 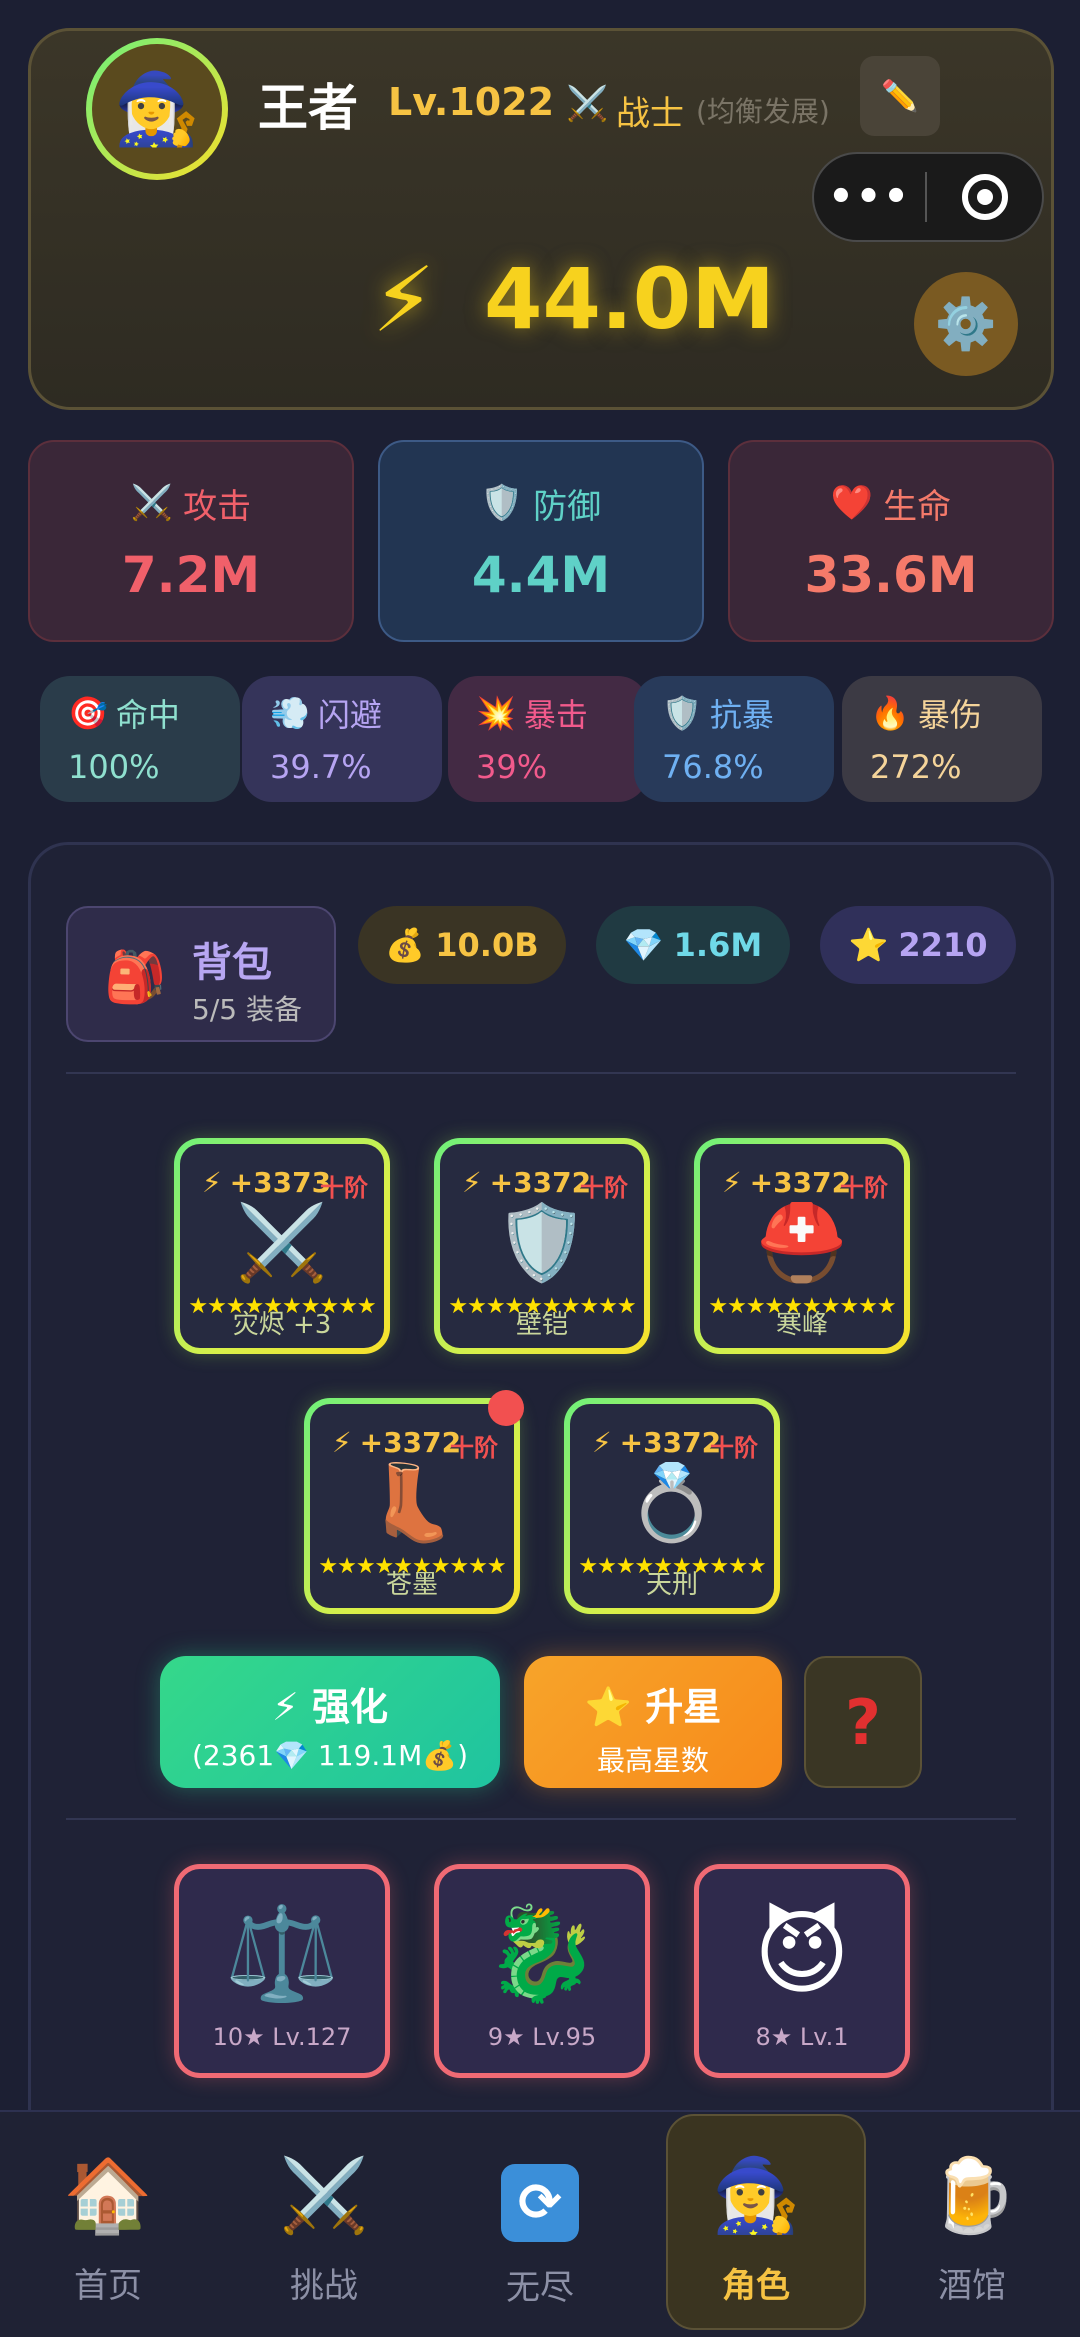 I want to click on class-subtitle: (均衡发展), so click(x=763, y=111).